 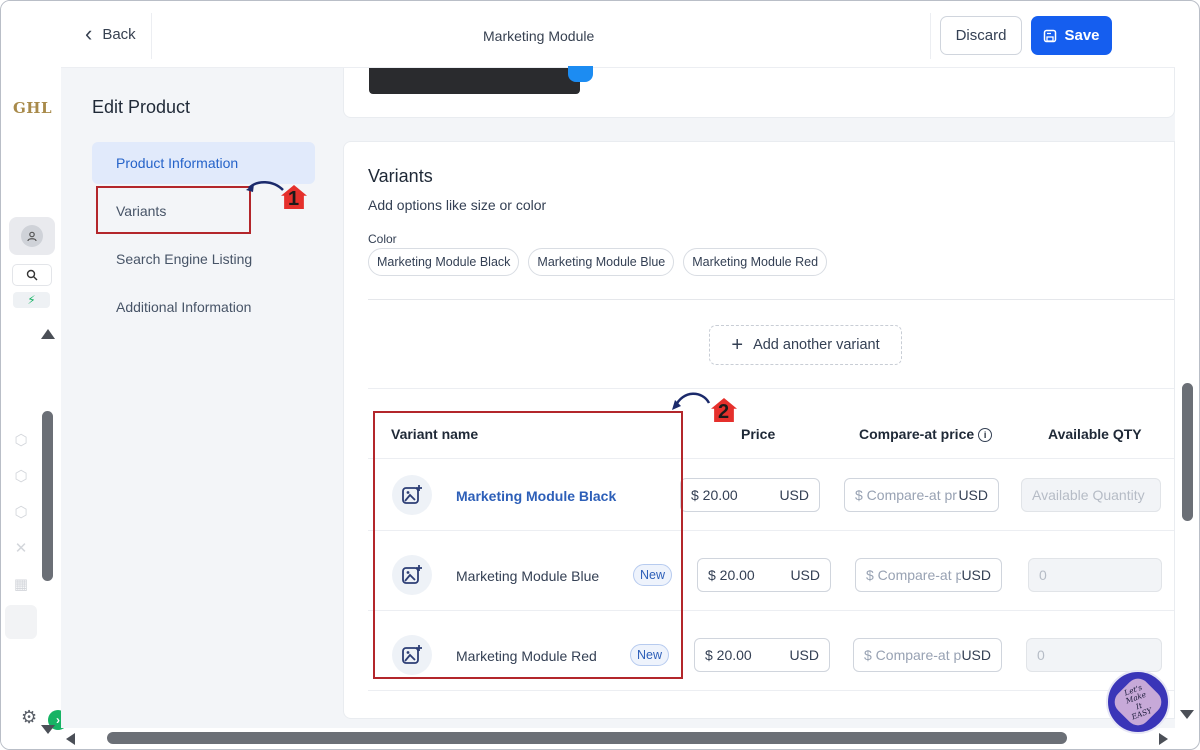 I want to click on nav-item-label: Search Engine Listing, so click(x=184, y=259).